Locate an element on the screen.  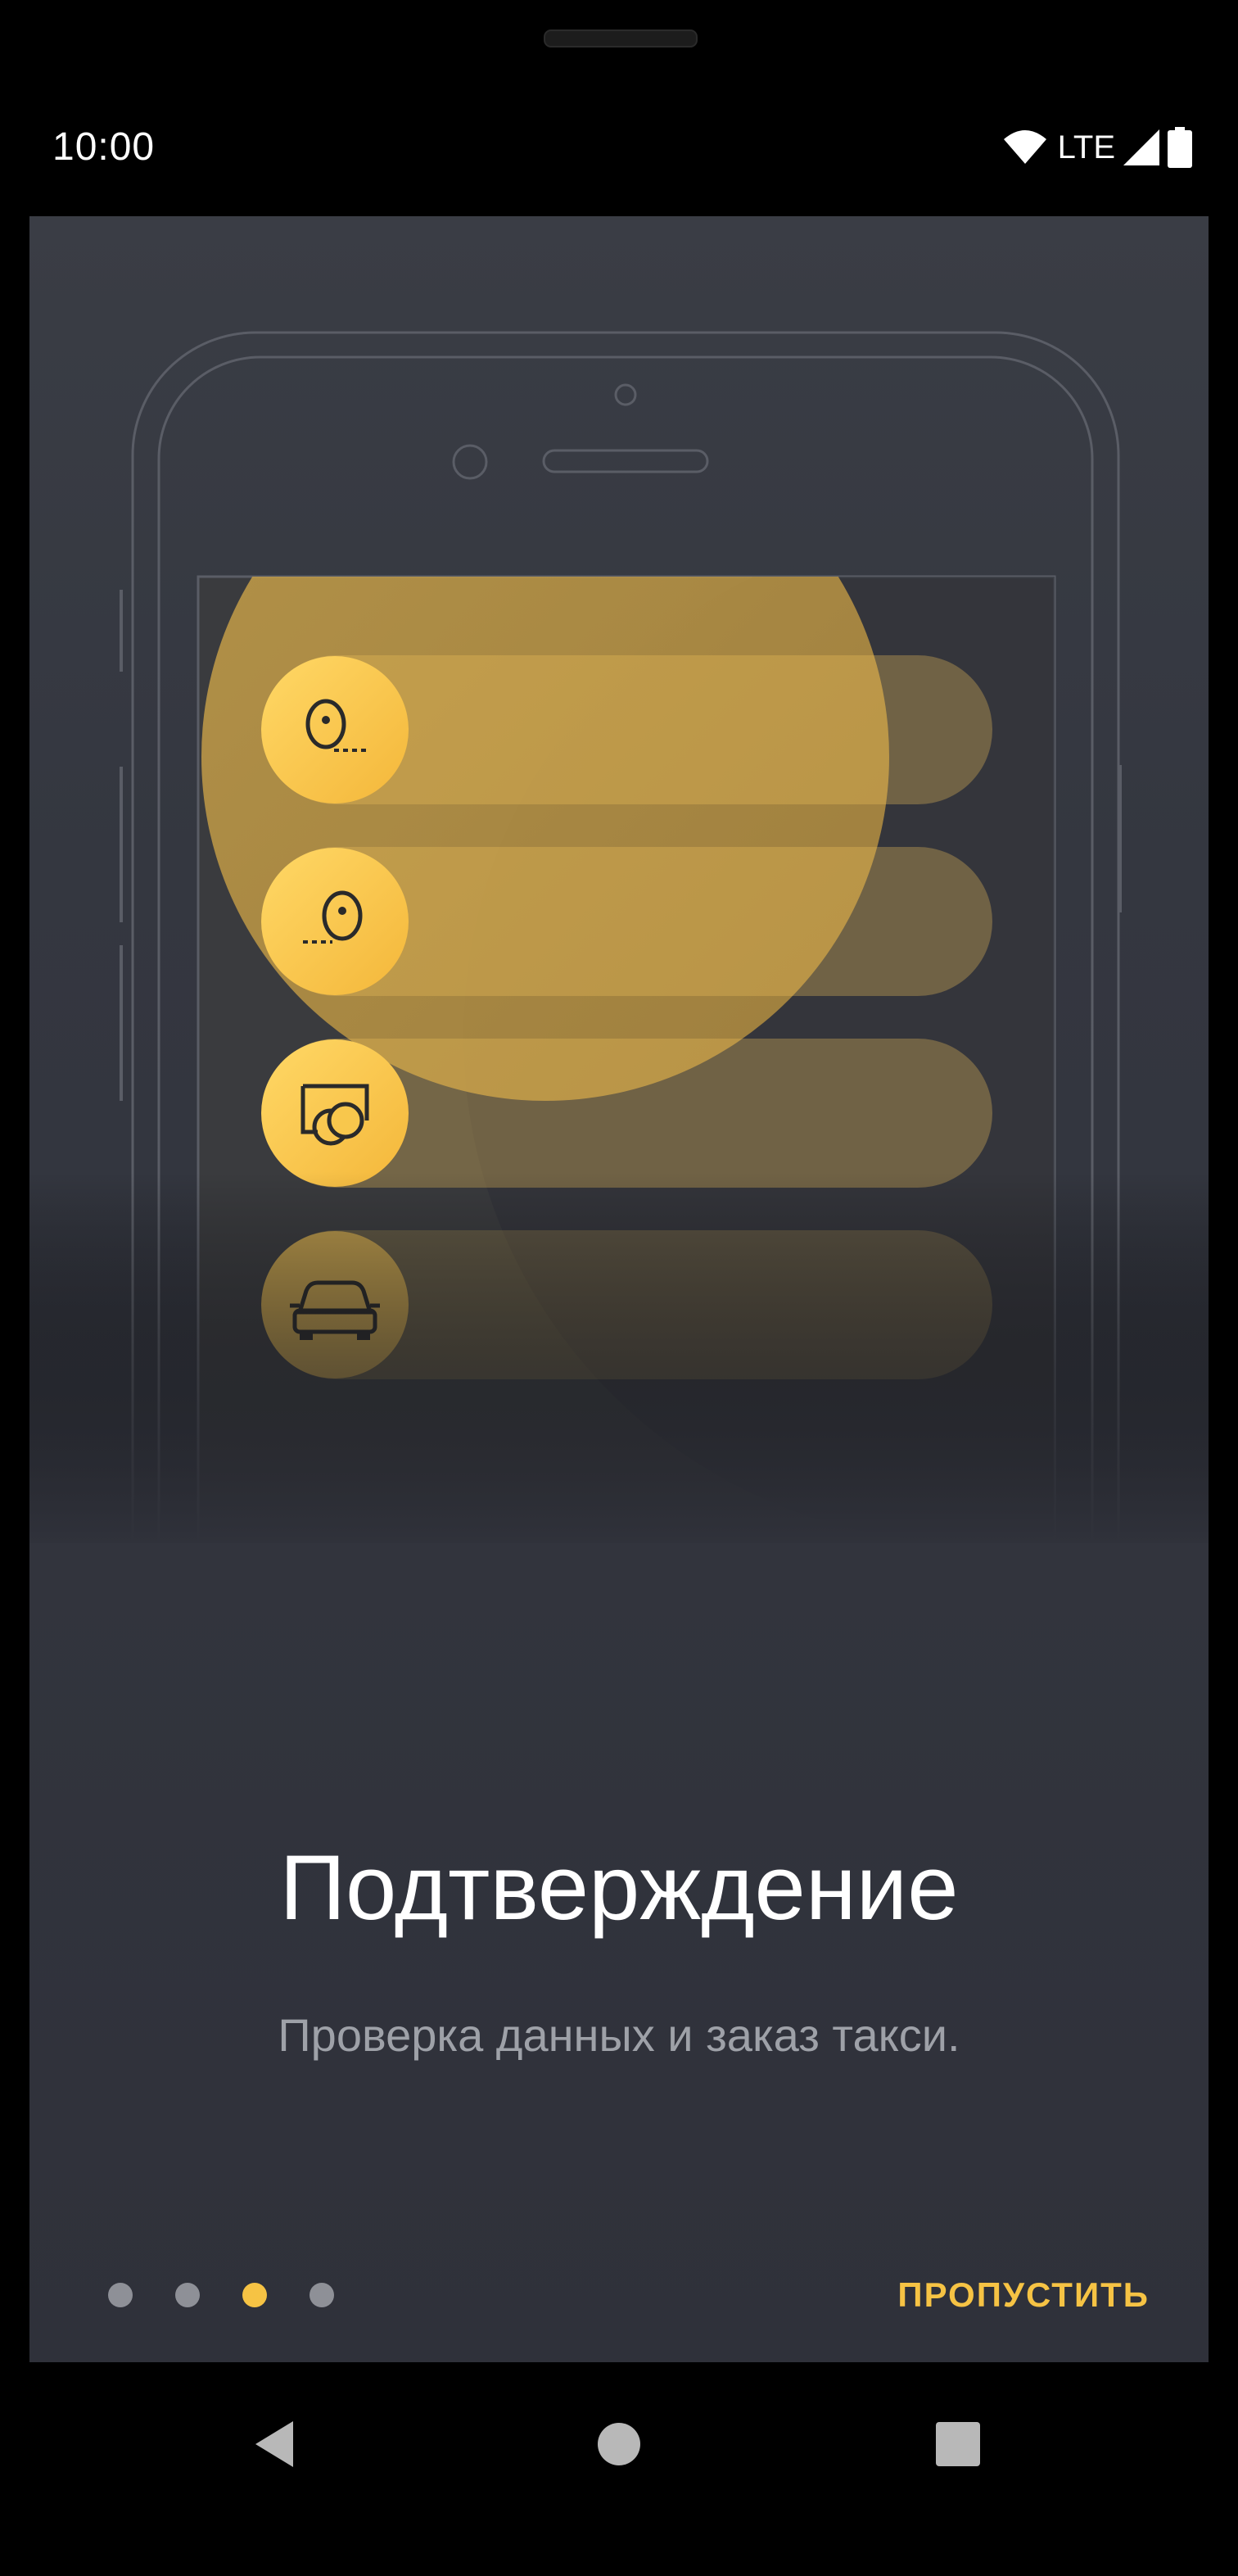
back-icon is located at coordinates (274, 2444).